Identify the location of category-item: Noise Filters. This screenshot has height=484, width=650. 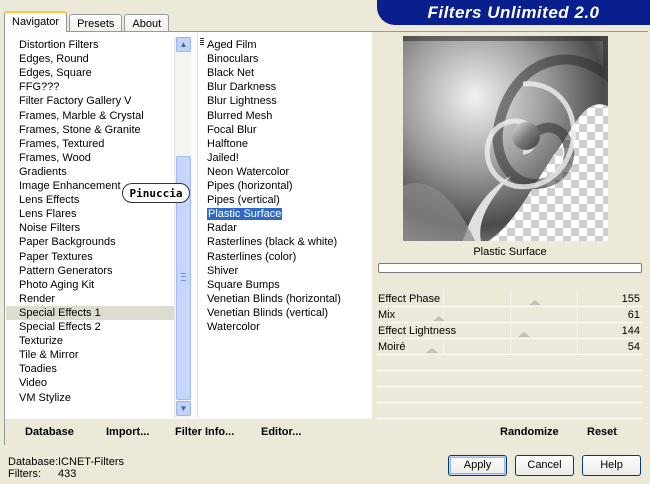
(90, 228).